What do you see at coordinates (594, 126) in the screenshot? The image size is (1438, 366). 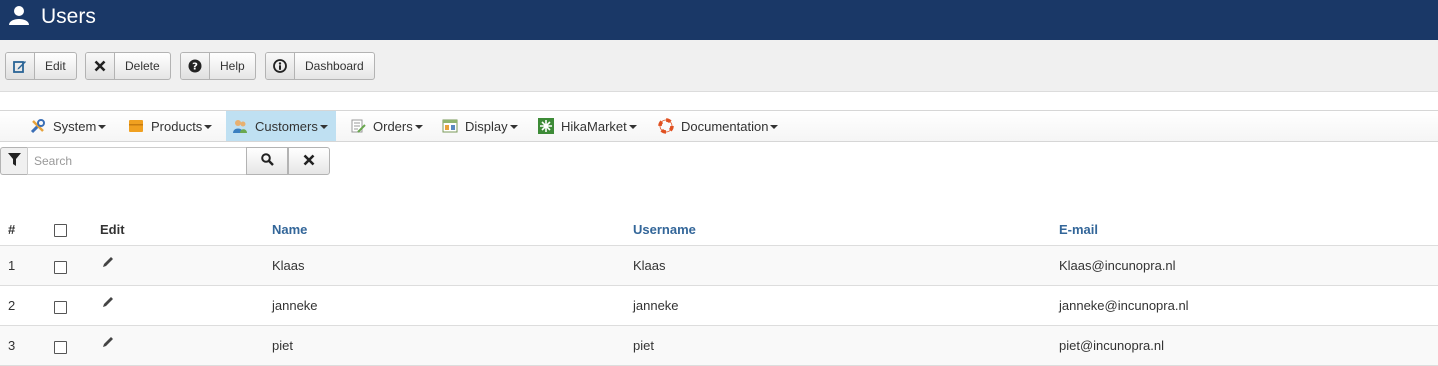 I see `menu-item-label: HikaMarket` at bounding box center [594, 126].